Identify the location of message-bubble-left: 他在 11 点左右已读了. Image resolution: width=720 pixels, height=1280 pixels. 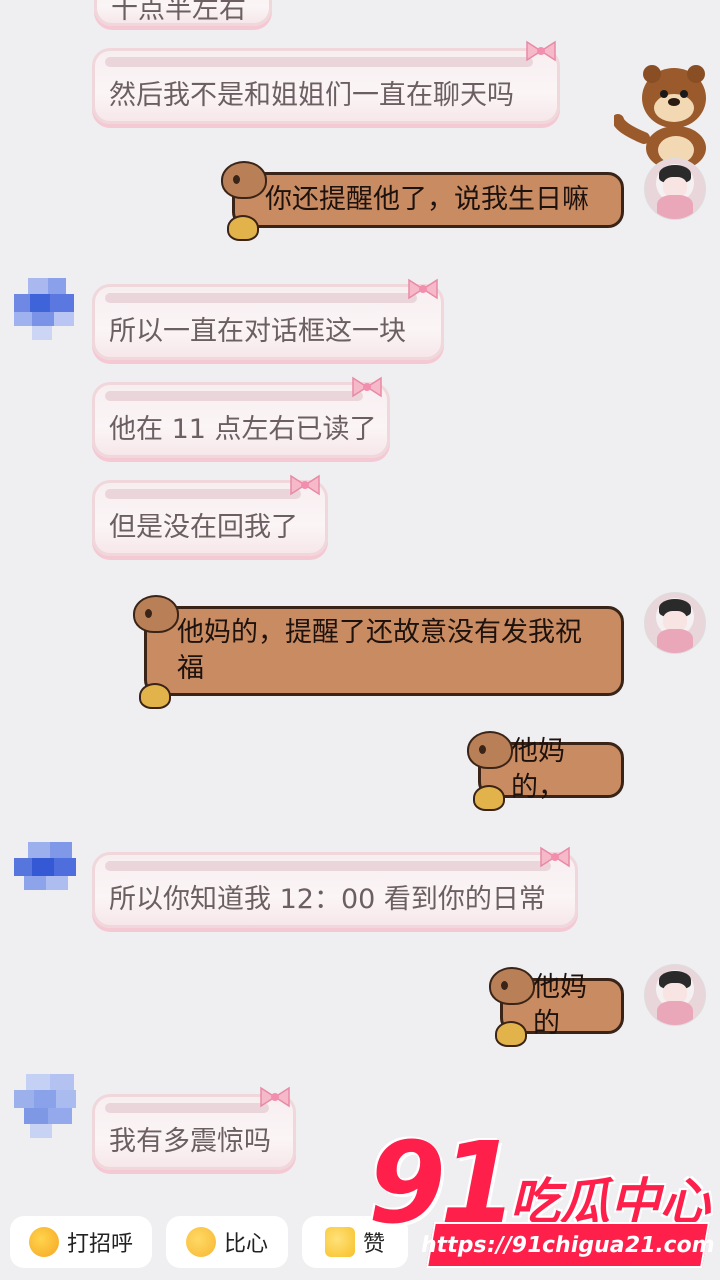
(241, 420).